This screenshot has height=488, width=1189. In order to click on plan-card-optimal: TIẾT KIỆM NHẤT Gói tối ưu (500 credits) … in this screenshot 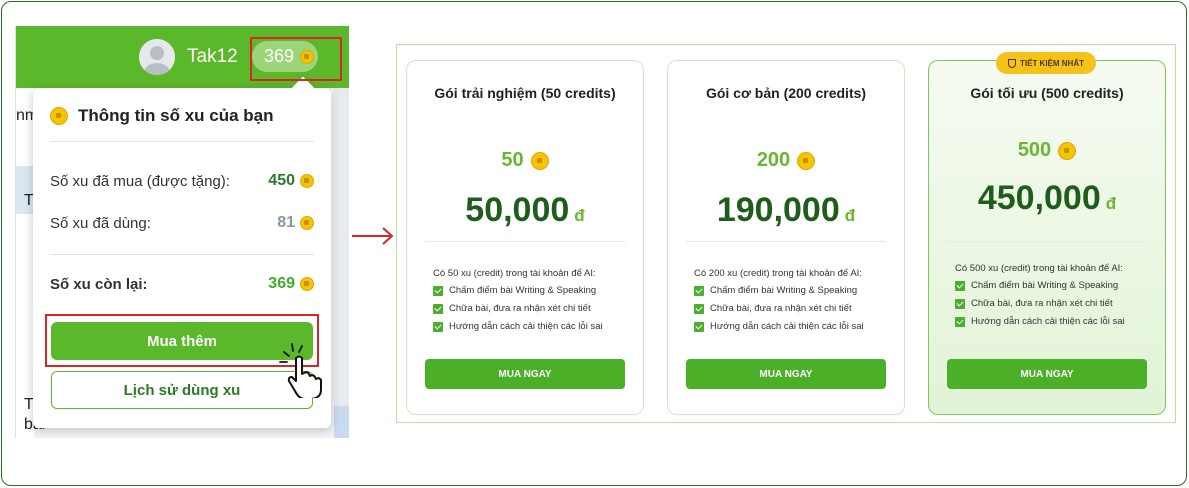, I will do `click(1047, 233)`.